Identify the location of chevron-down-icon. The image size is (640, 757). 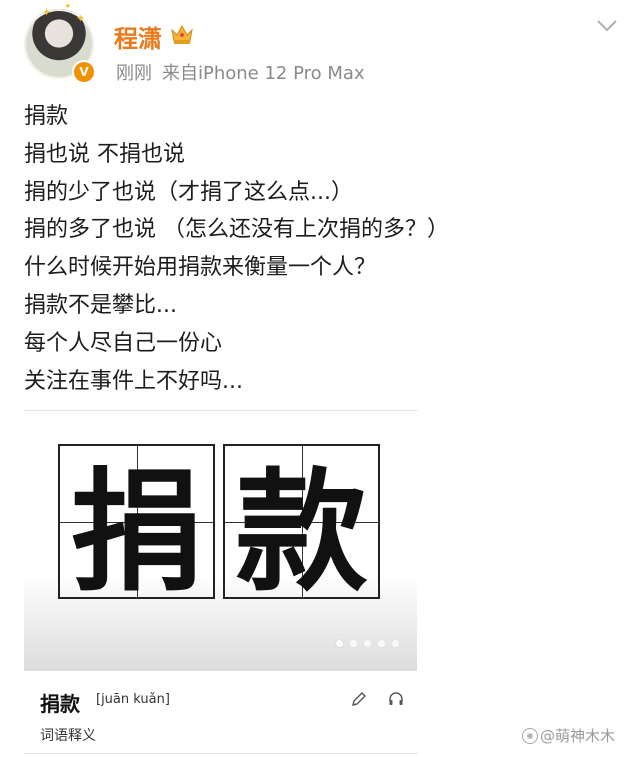
(607, 26).